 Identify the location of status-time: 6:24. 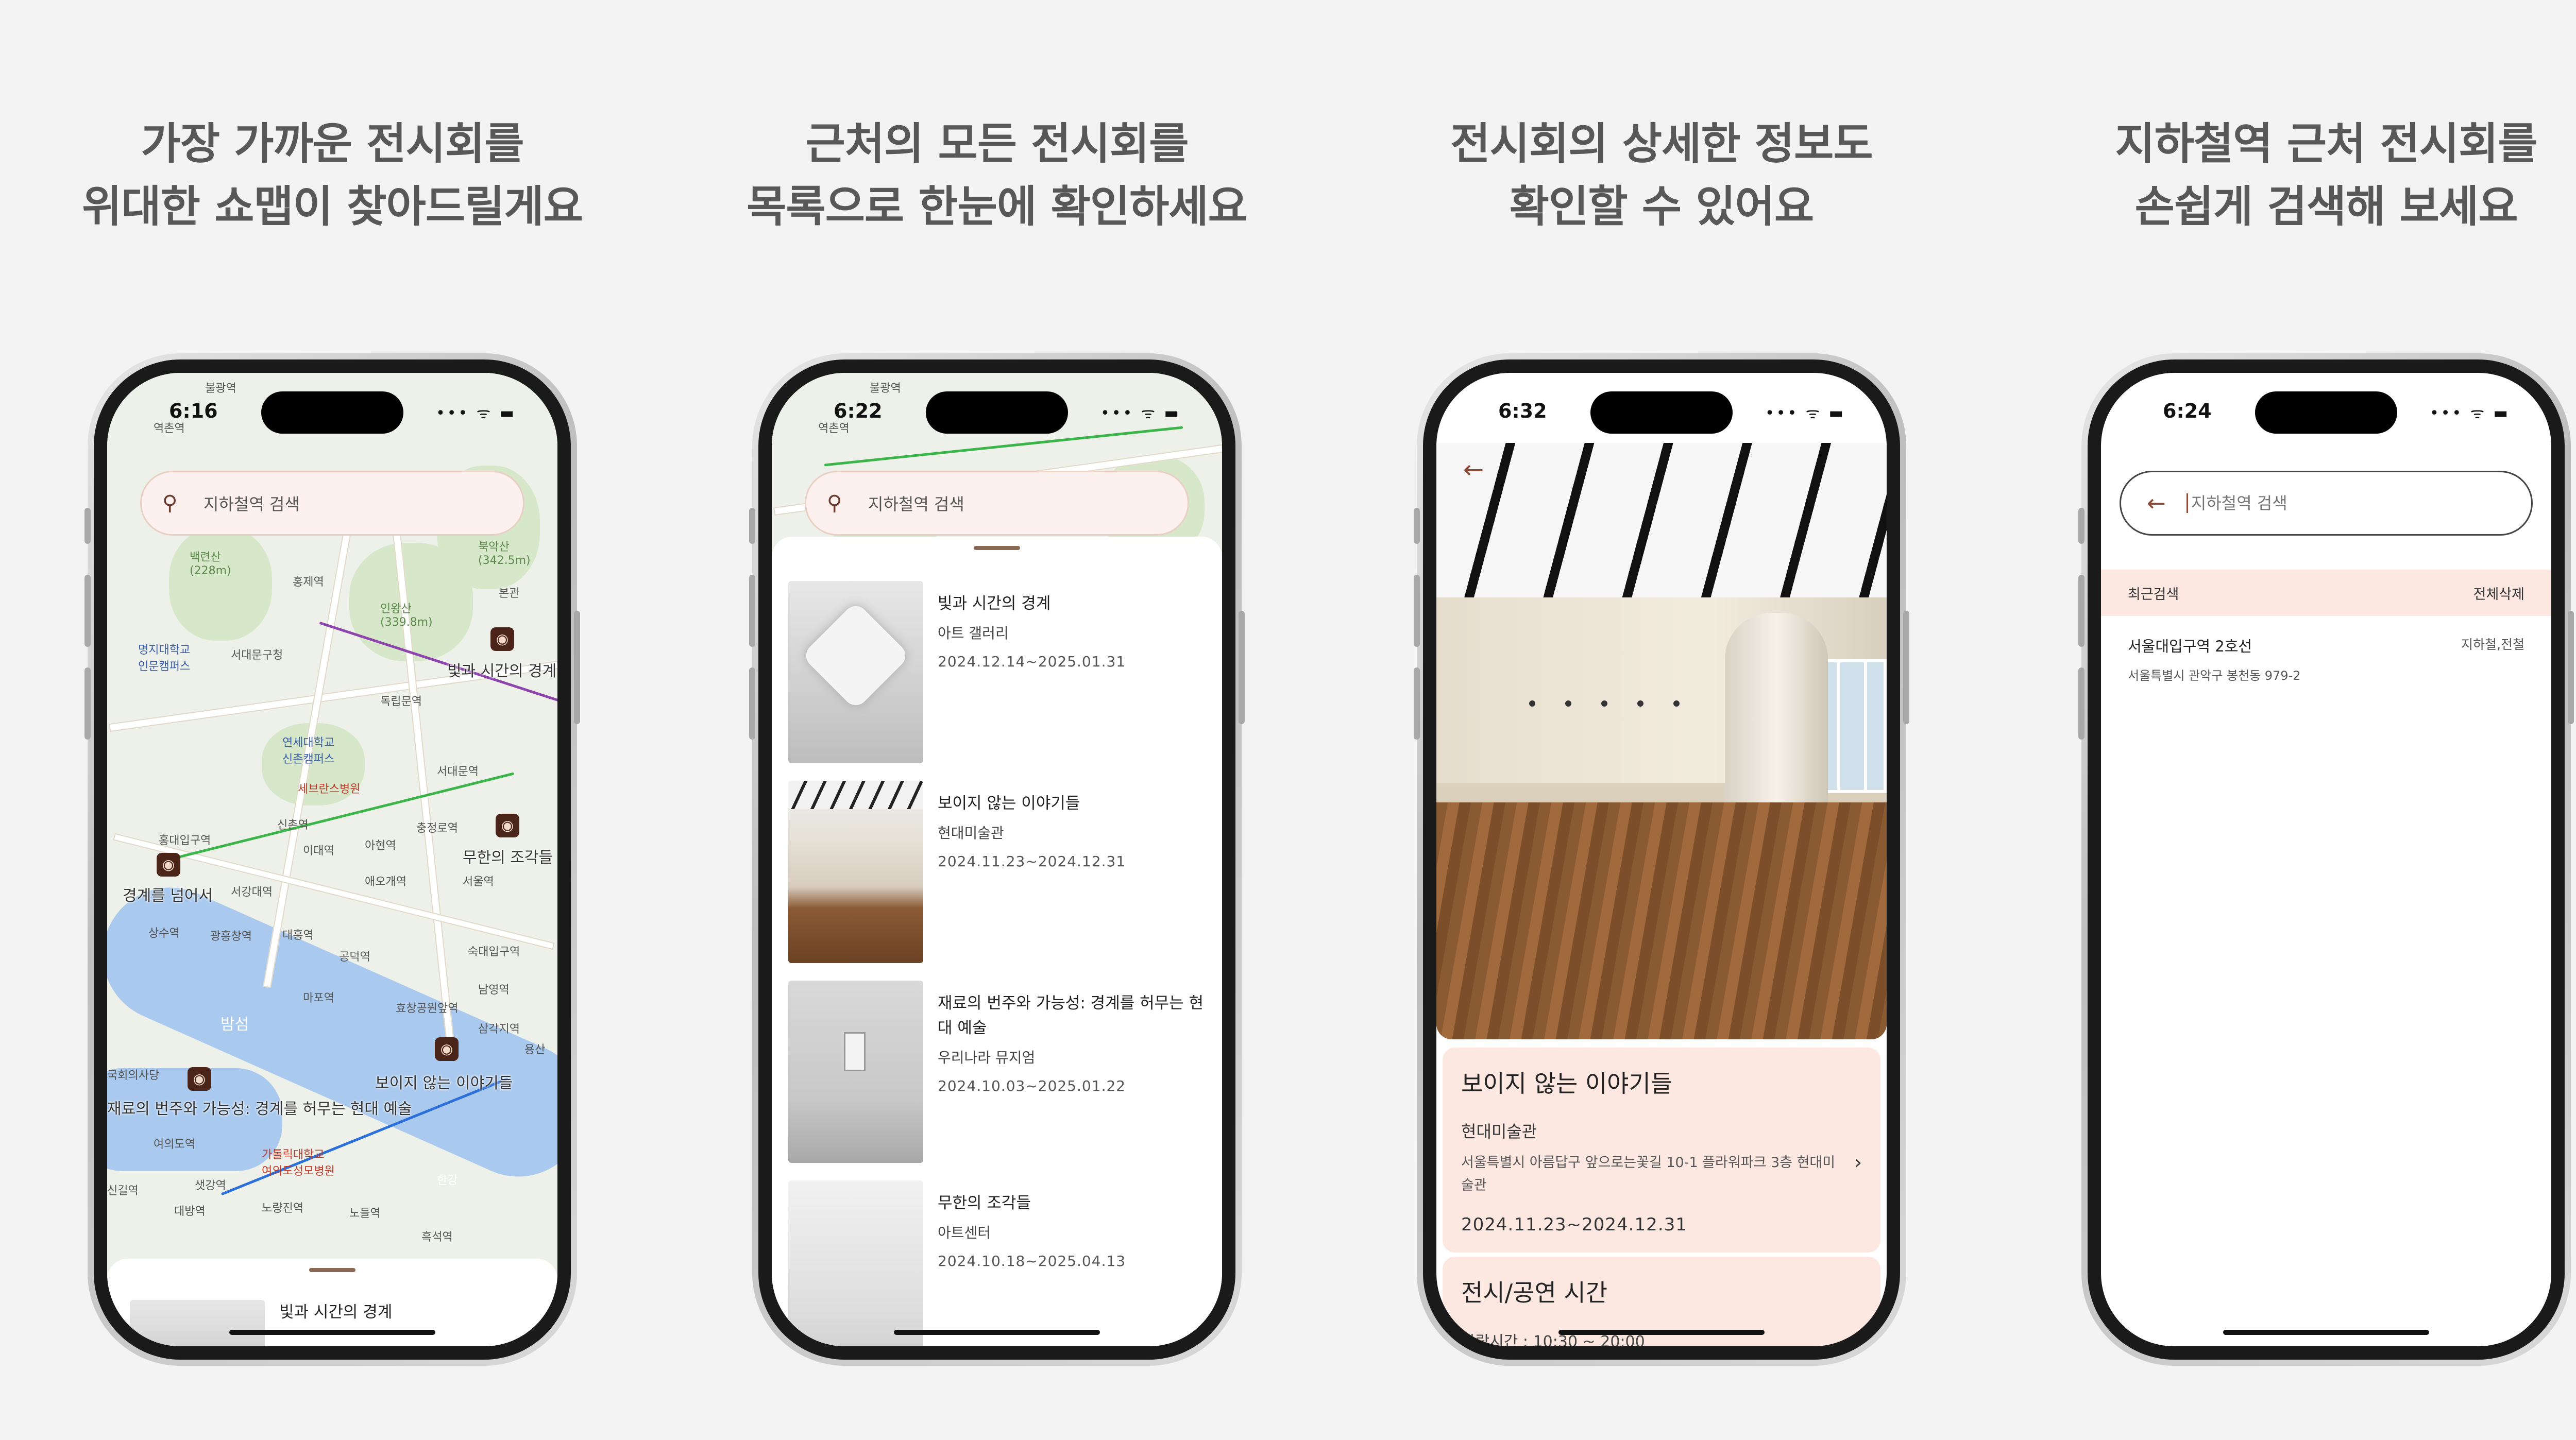
(2187, 411).